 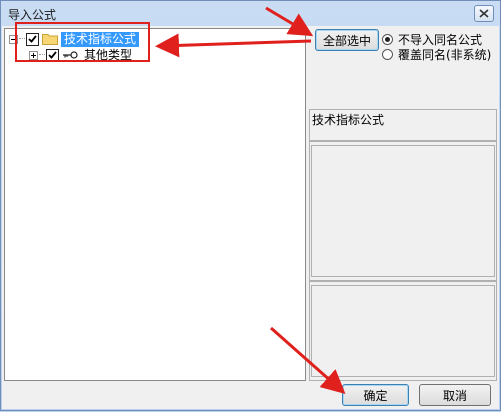 I want to click on ok-button: 确定, so click(x=375, y=395).